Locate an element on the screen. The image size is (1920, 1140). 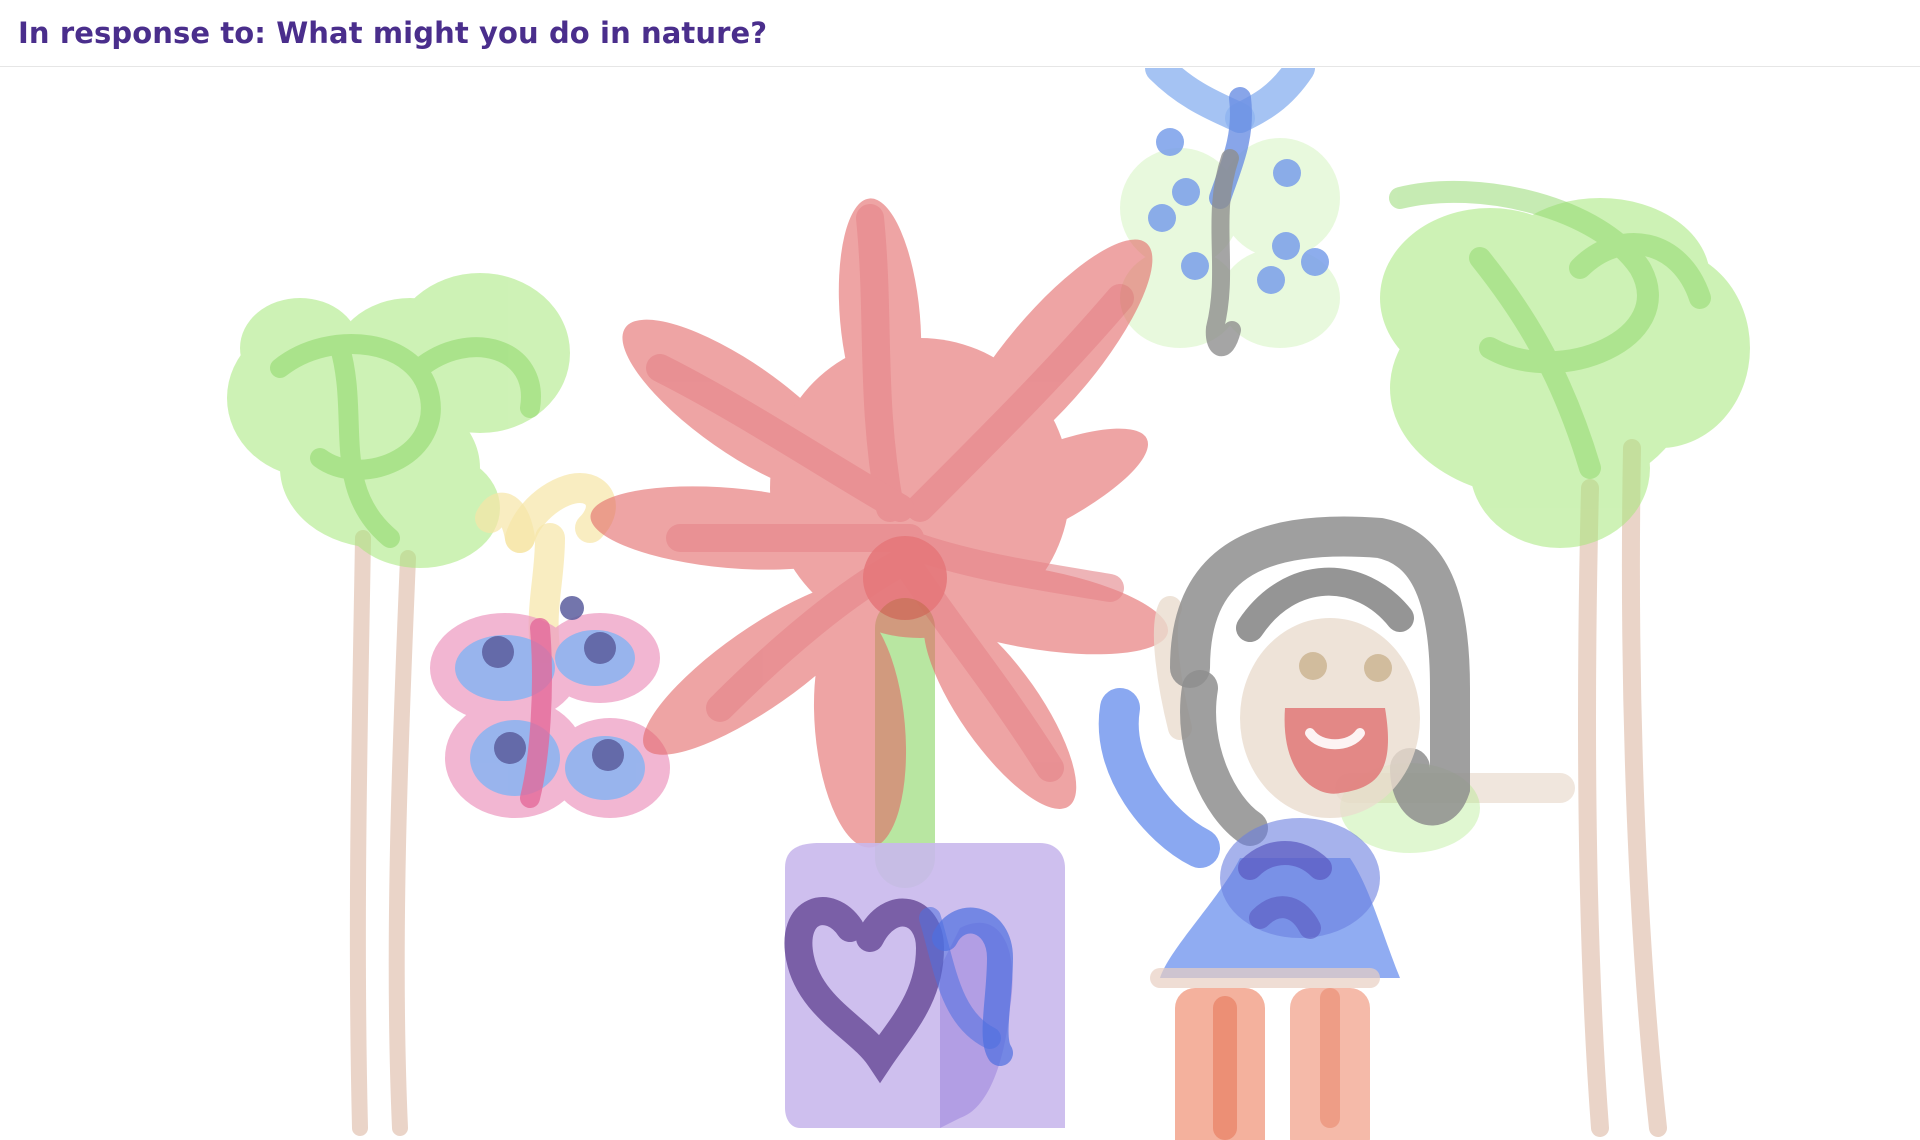
girl-figure-icon is located at coordinates (1336, 828).